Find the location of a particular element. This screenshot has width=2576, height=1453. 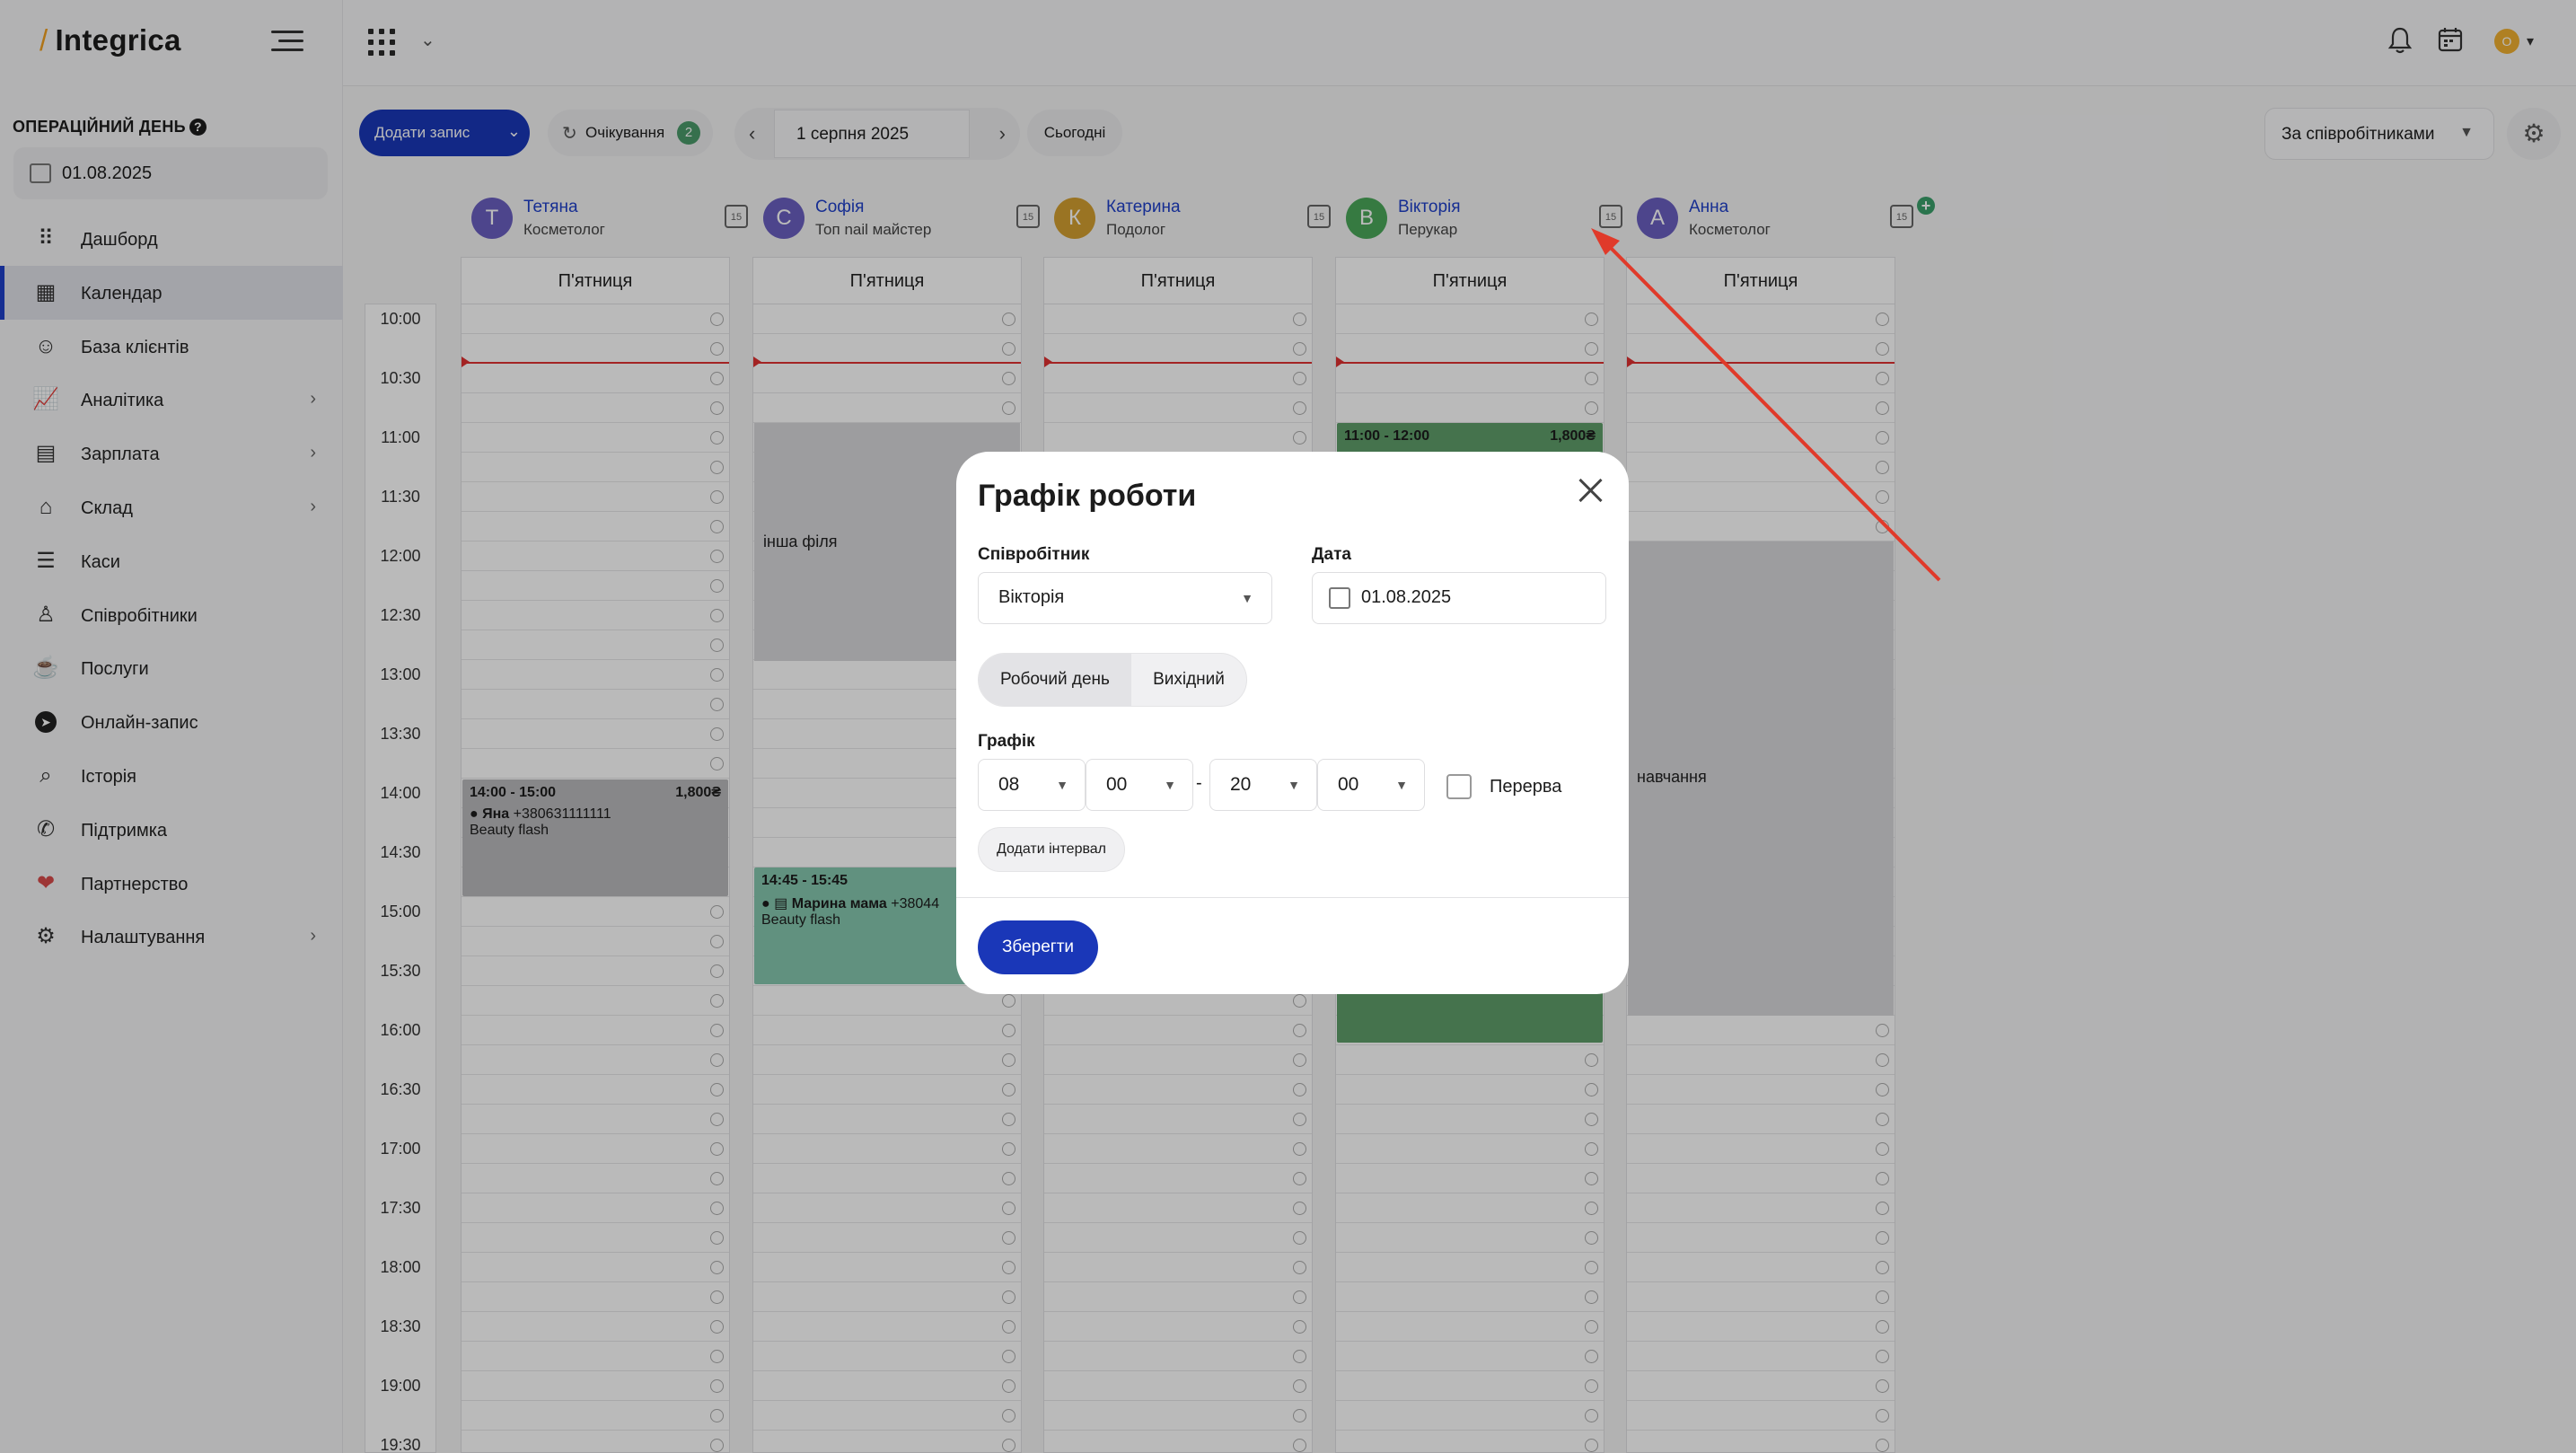

close-icon is located at coordinates (1590, 491).